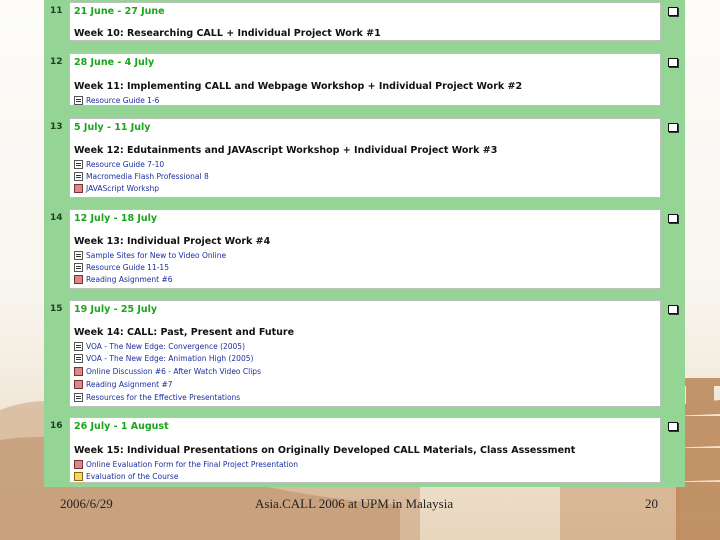 This screenshot has width=720, height=540. Describe the element at coordinates (112, 127) in the screenshot. I see `week-dates: 5 July - 11 July` at that location.